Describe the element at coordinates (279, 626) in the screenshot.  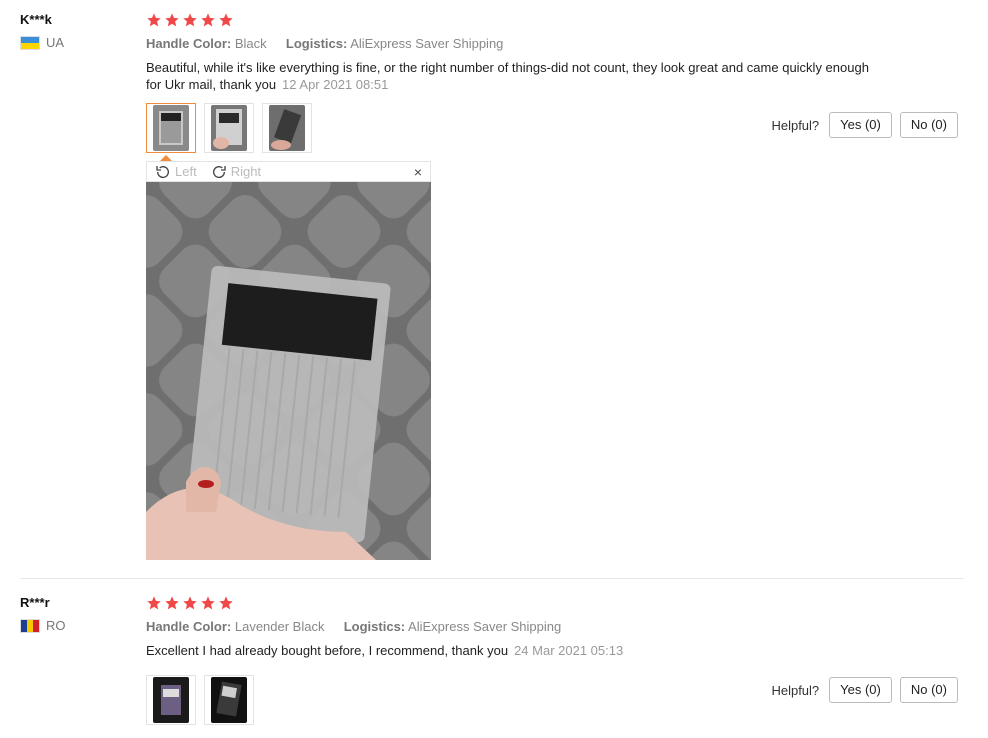
I see `handle-color-value: Lavender Black` at that location.